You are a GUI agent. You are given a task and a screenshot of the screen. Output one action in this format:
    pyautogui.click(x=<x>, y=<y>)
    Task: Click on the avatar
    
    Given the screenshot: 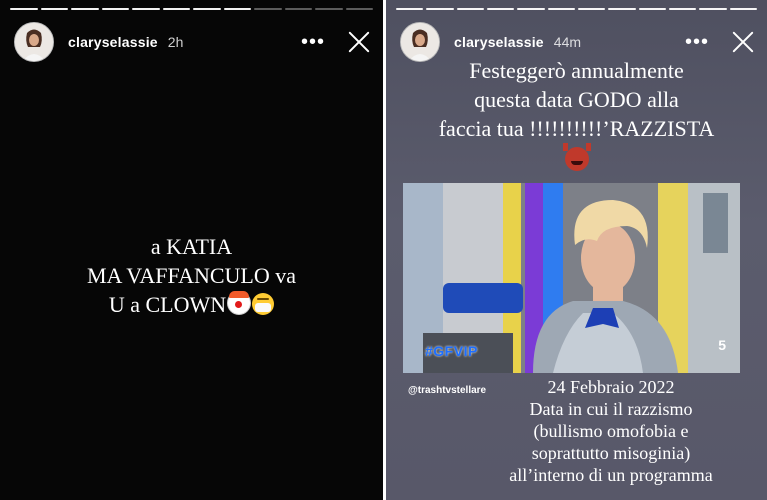 What is the action you would take?
    pyautogui.click(x=34, y=42)
    